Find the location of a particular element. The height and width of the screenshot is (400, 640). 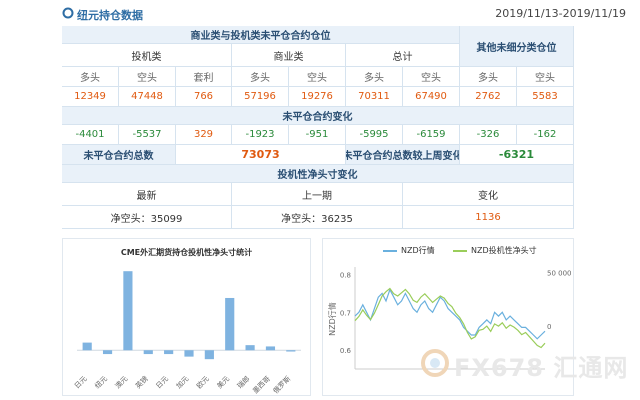

circle-icon is located at coordinates (68, 13).